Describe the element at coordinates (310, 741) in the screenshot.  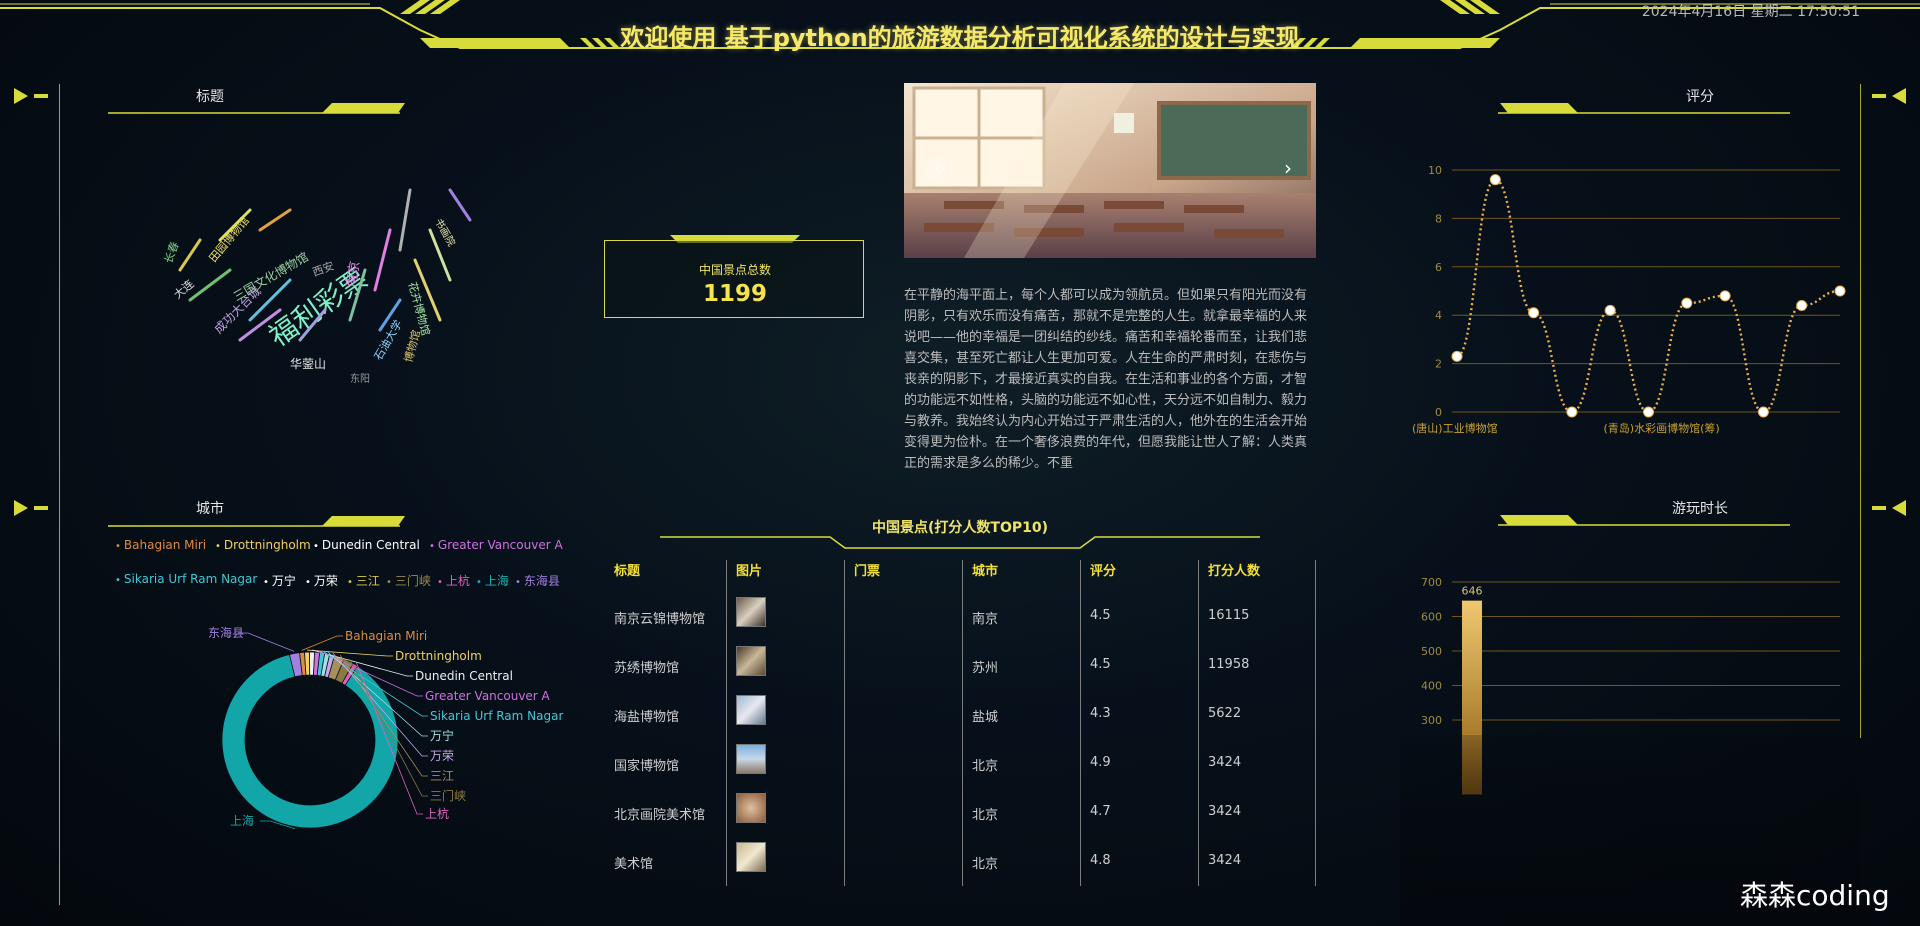
I see `donut-slice` at that location.